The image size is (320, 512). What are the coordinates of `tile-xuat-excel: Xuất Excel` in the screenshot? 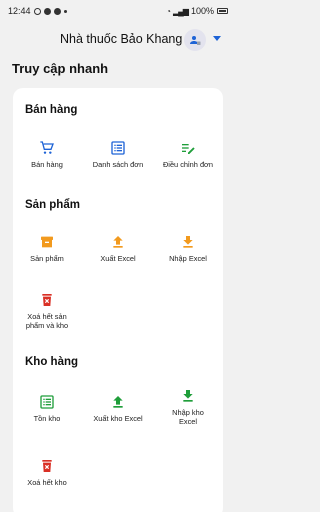 It's located at (118, 248).